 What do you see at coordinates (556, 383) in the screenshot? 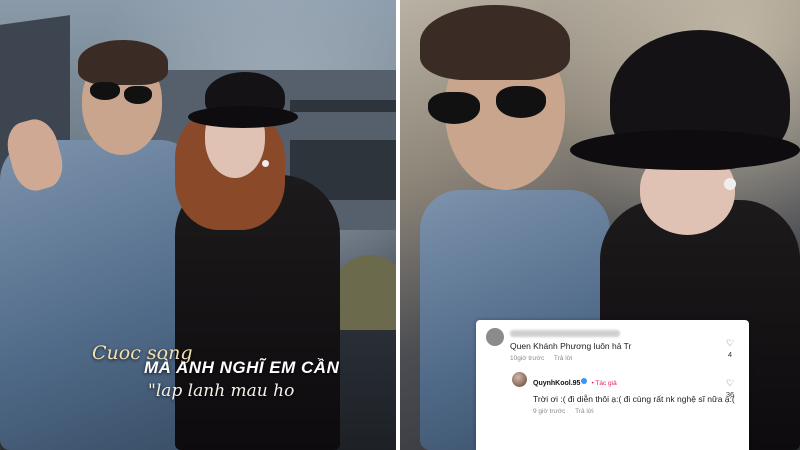
I see `author-username: QuynhKool.95` at bounding box center [556, 383].